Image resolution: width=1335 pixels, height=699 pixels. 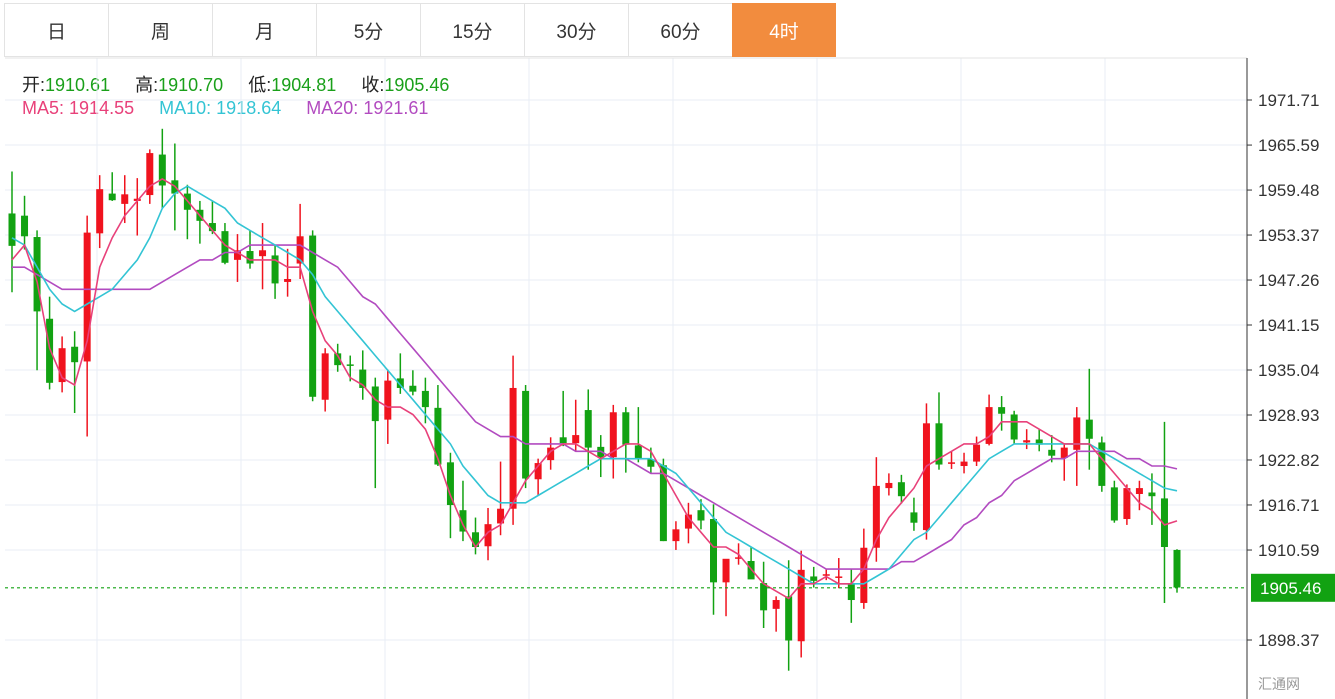 What do you see at coordinates (1288, 370) in the screenshot?
I see `y-tick-label: 1935.04` at bounding box center [1288, 370].